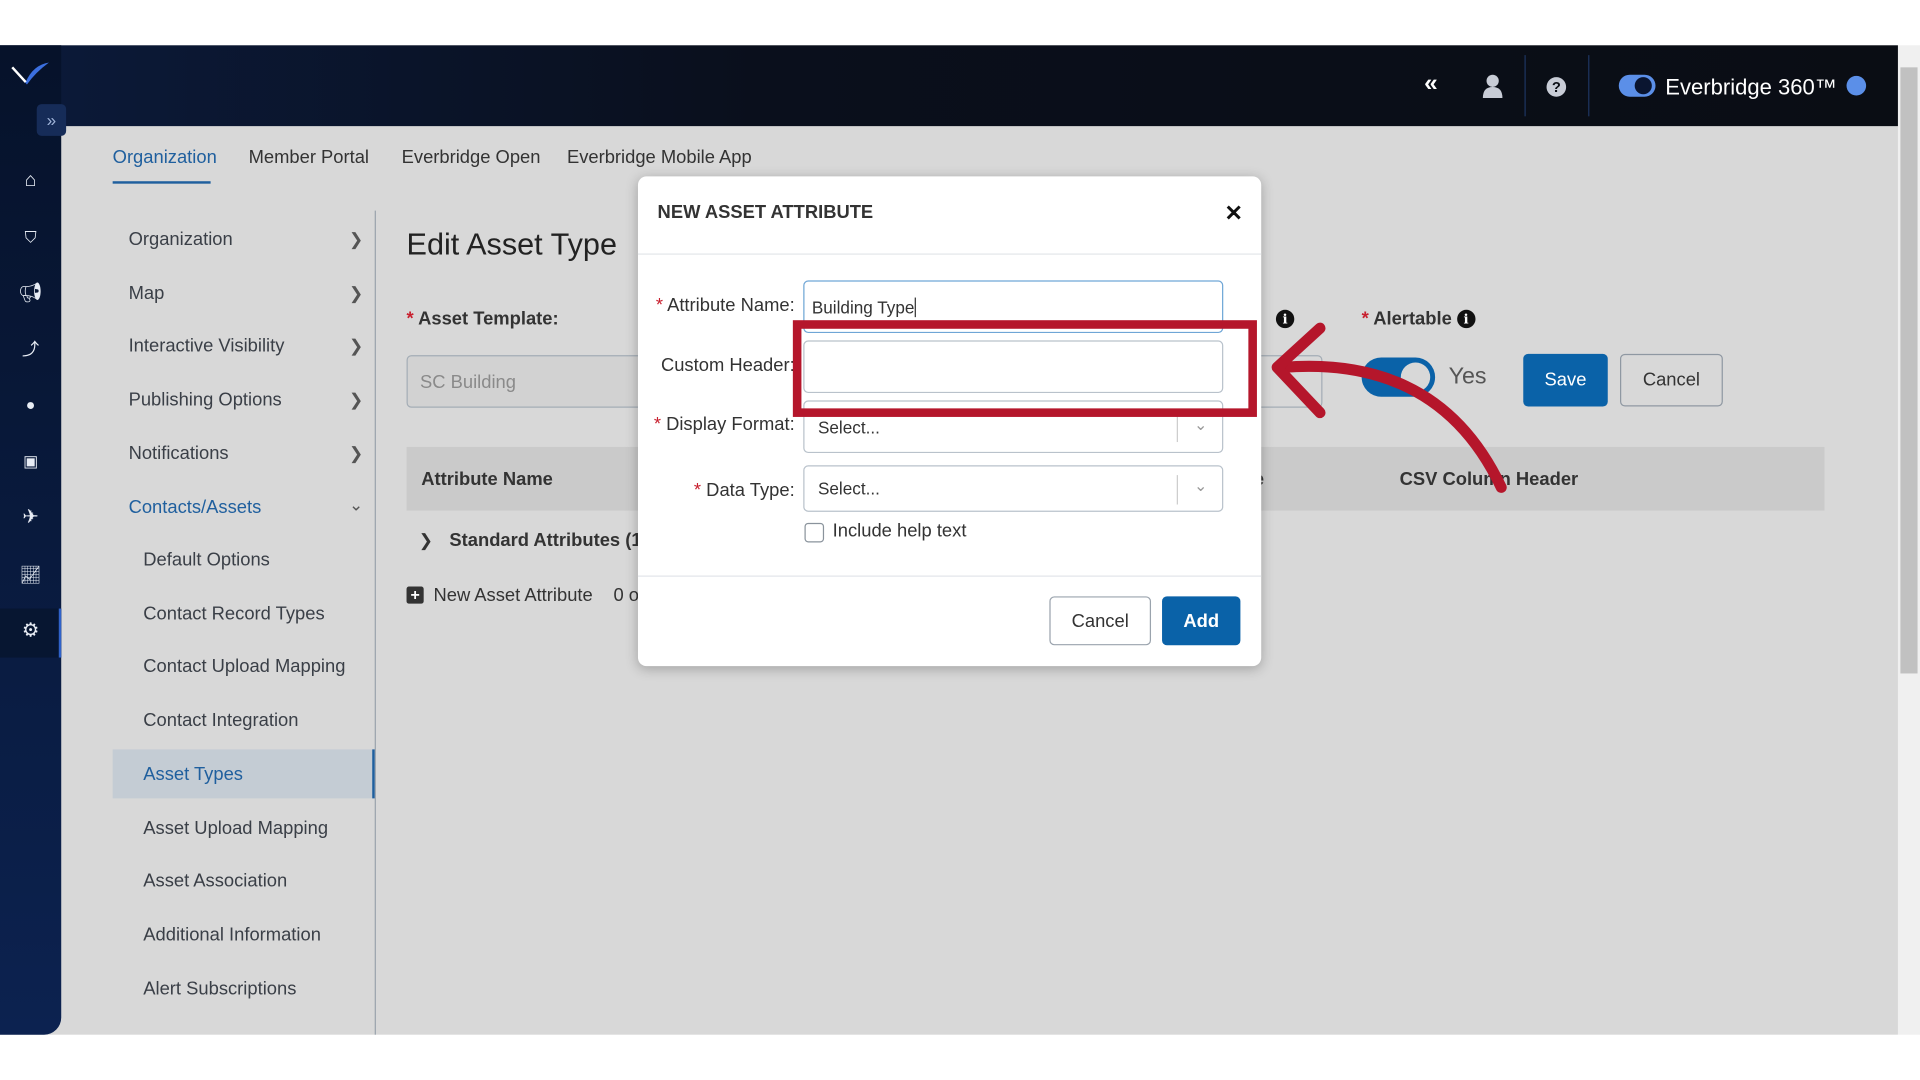  I want to click on attribute-name-input: Building Type, so click(1013, 307).